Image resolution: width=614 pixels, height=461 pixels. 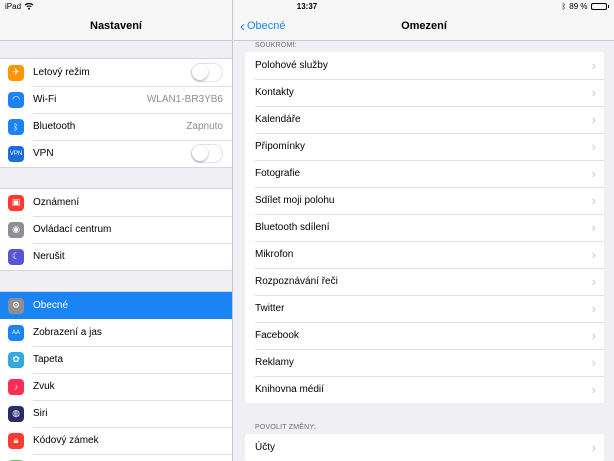 I want to click on list-item-kontakty: Kontakty ›, so click(x=424, y=92).